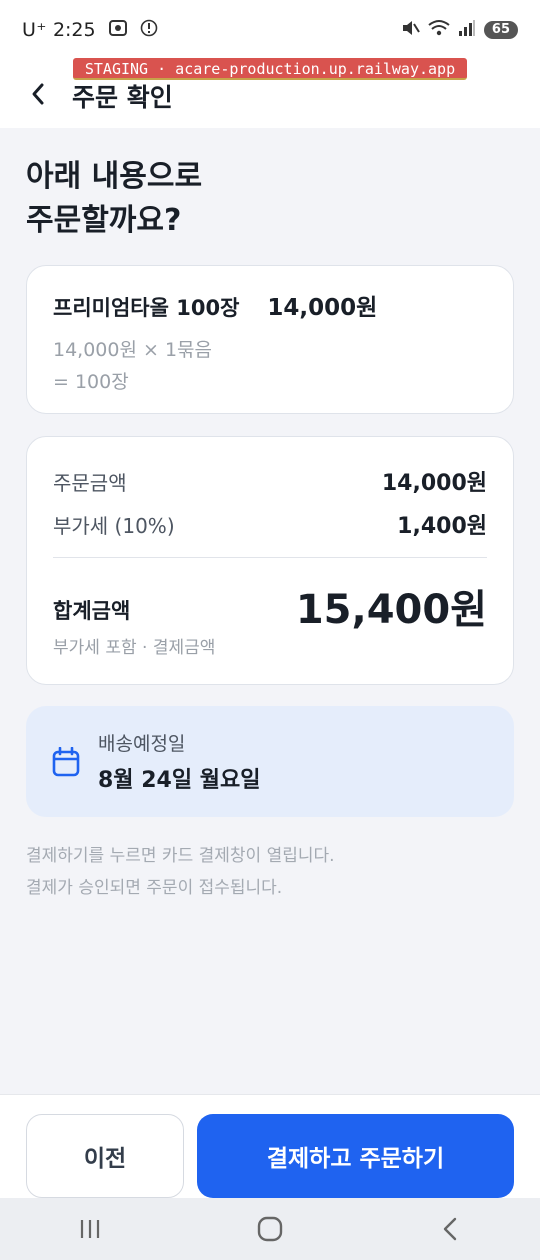  Describe the element at coordinates (154, 888) in the screenshot. I see `notice-line2: 결제가 승인되면 주문이 접수됩니다.` at that location.